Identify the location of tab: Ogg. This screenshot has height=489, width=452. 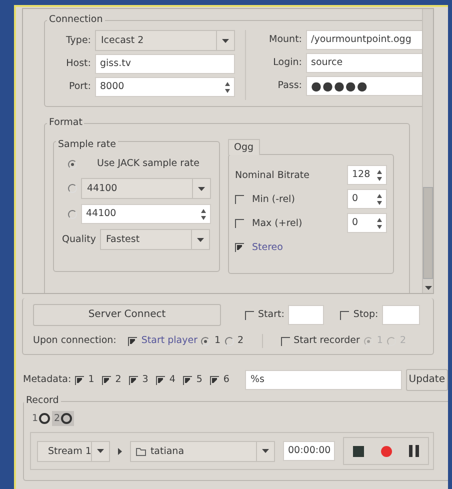
(244, 147).